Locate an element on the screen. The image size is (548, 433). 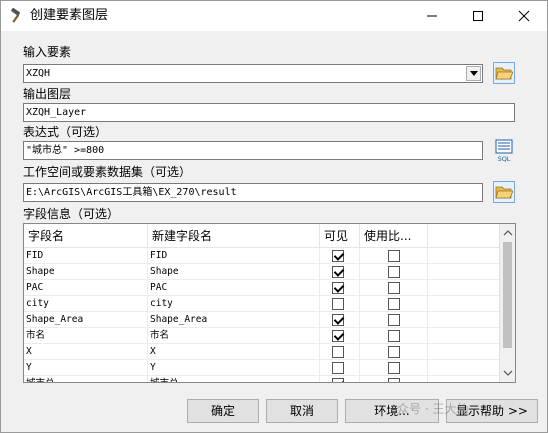
minimize-button is located at coordinates (432, 16).